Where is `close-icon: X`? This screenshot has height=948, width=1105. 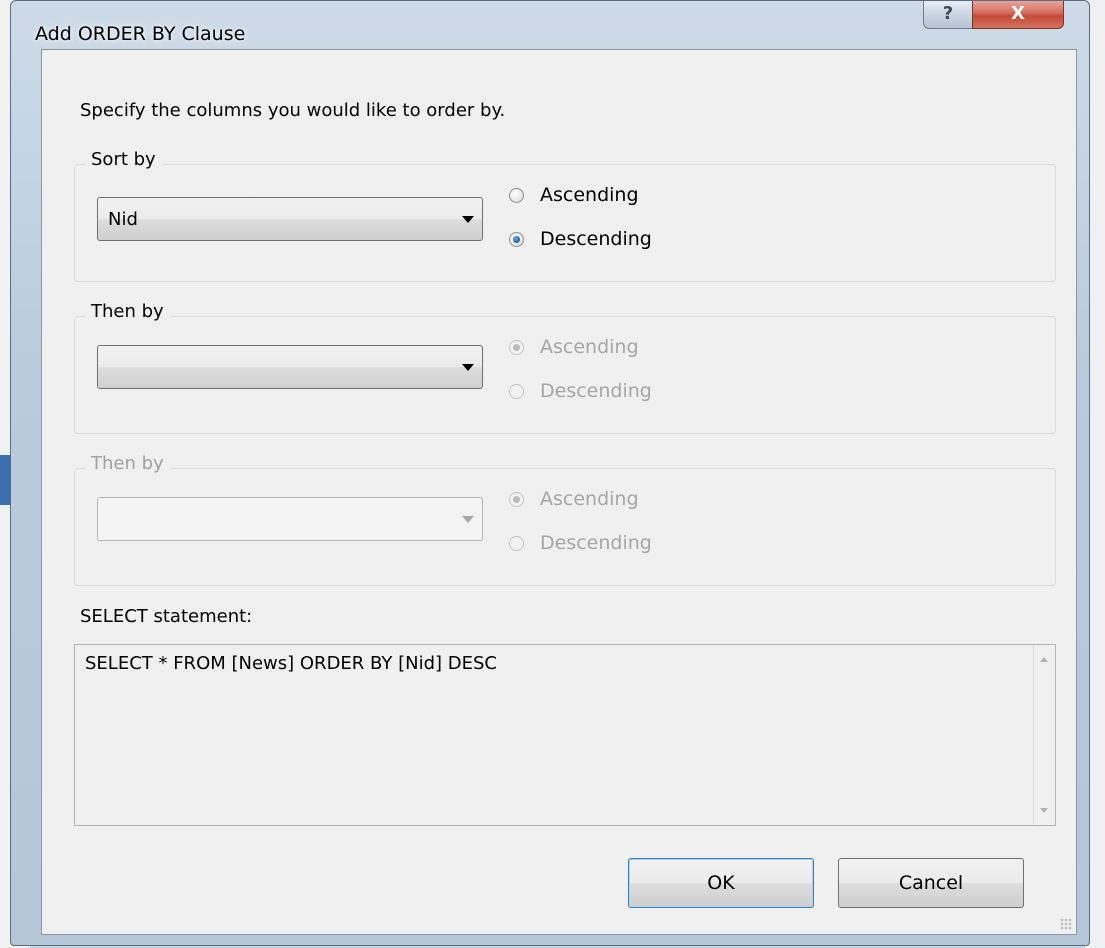 close-icon: X is located at coordinates (1018, 13).